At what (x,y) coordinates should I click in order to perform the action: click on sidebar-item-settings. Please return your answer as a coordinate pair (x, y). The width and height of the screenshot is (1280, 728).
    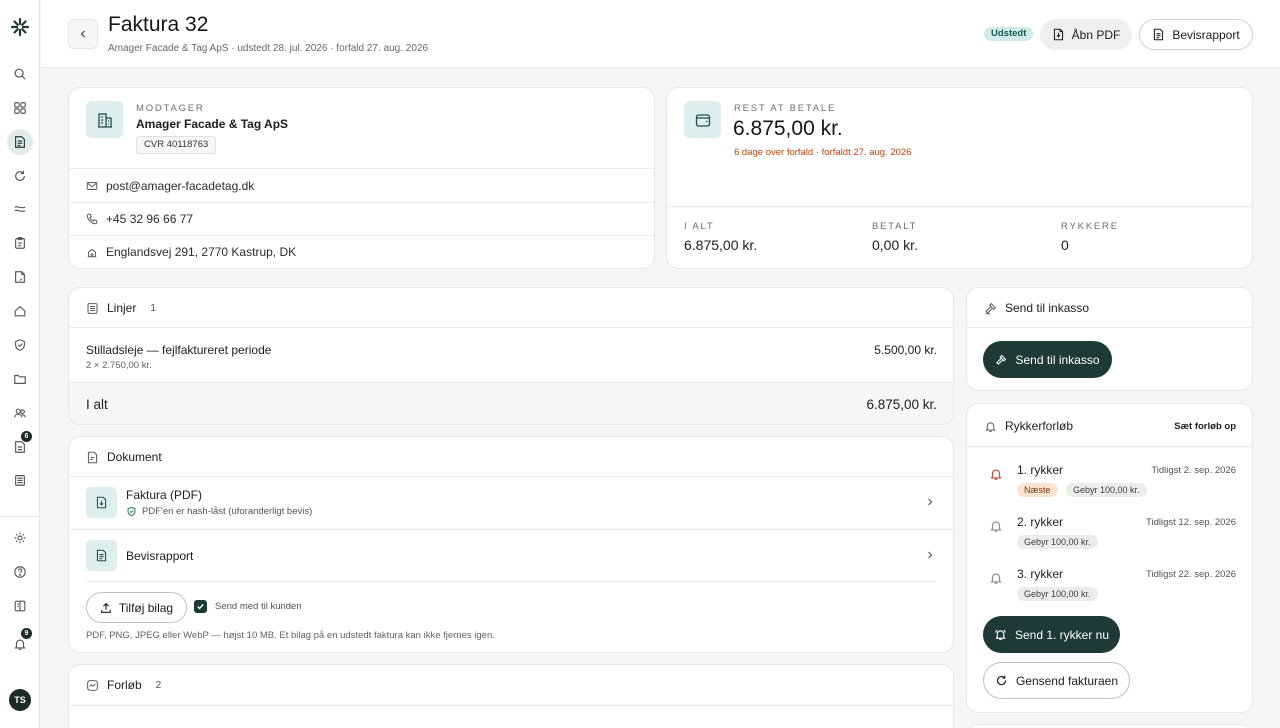
    Looking at the image, I should click on (20, 538).